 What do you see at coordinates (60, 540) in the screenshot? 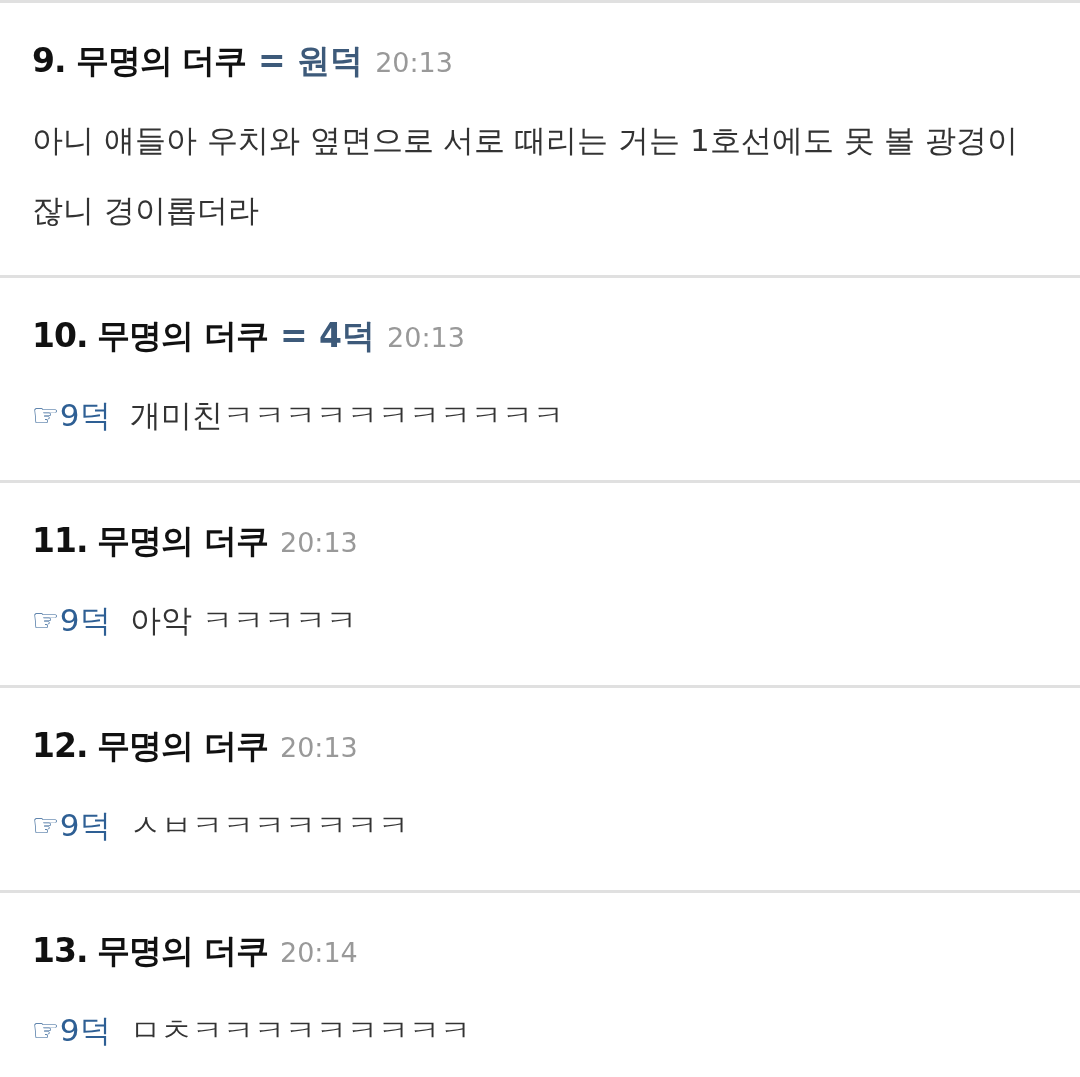
I see `comment-number: 11.` at bounding box center [60, 540].